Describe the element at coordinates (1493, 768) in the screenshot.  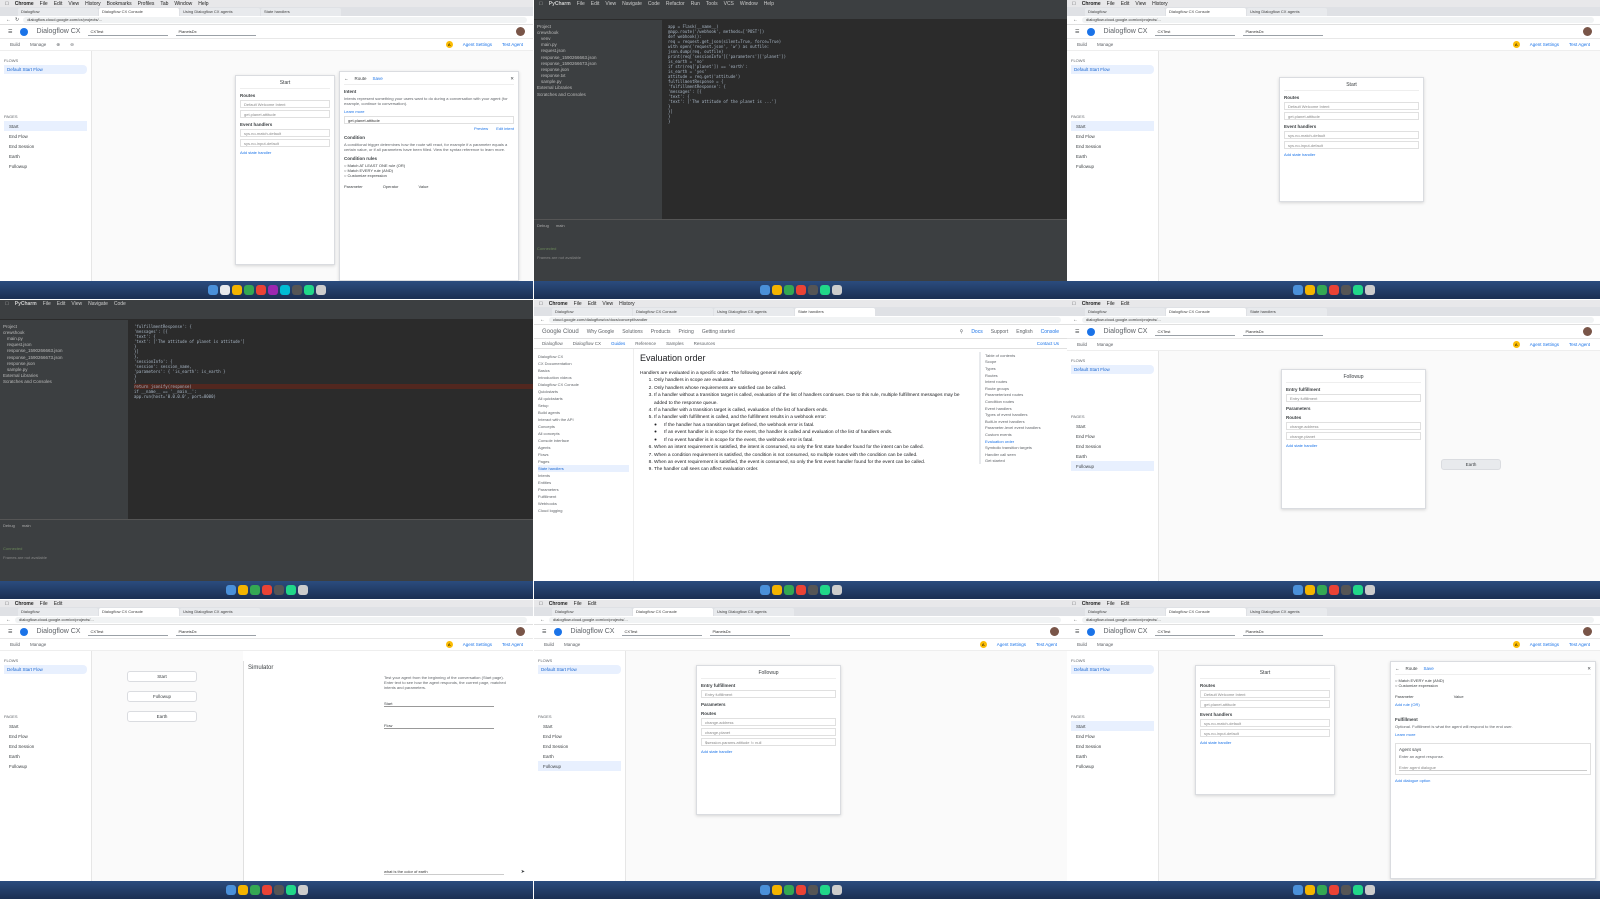
I see `agent-dialogue-input: Enter agent dialogue` at that location.